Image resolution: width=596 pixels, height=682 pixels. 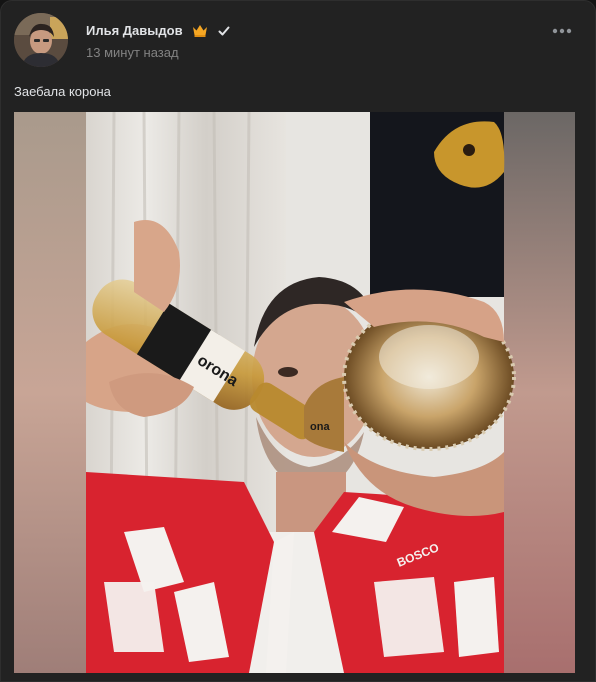 I want to click on author-name: Илья Давыдов, so click(x=134, y=31).